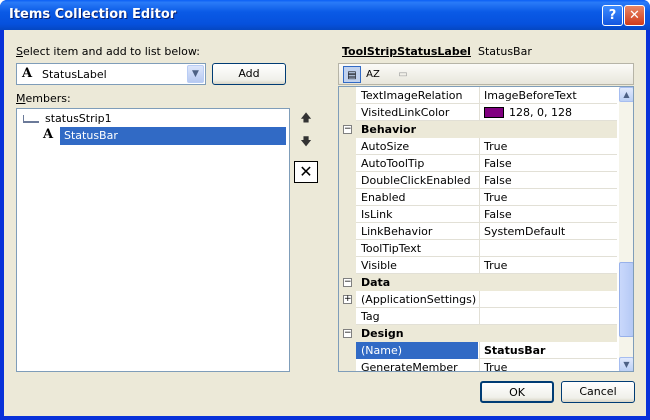 Image resolution: width=650 pixels, height=420 pixels. Describe the element at coordinates (478, 197) in the screenshot. I see `property-row: Enabled True` at that location.